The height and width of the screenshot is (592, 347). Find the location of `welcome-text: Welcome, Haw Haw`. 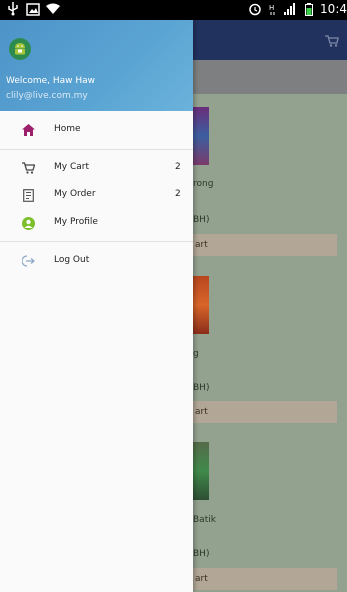

welcome-text: Welcome, Haw Haw is located at coordinates (51, 81).